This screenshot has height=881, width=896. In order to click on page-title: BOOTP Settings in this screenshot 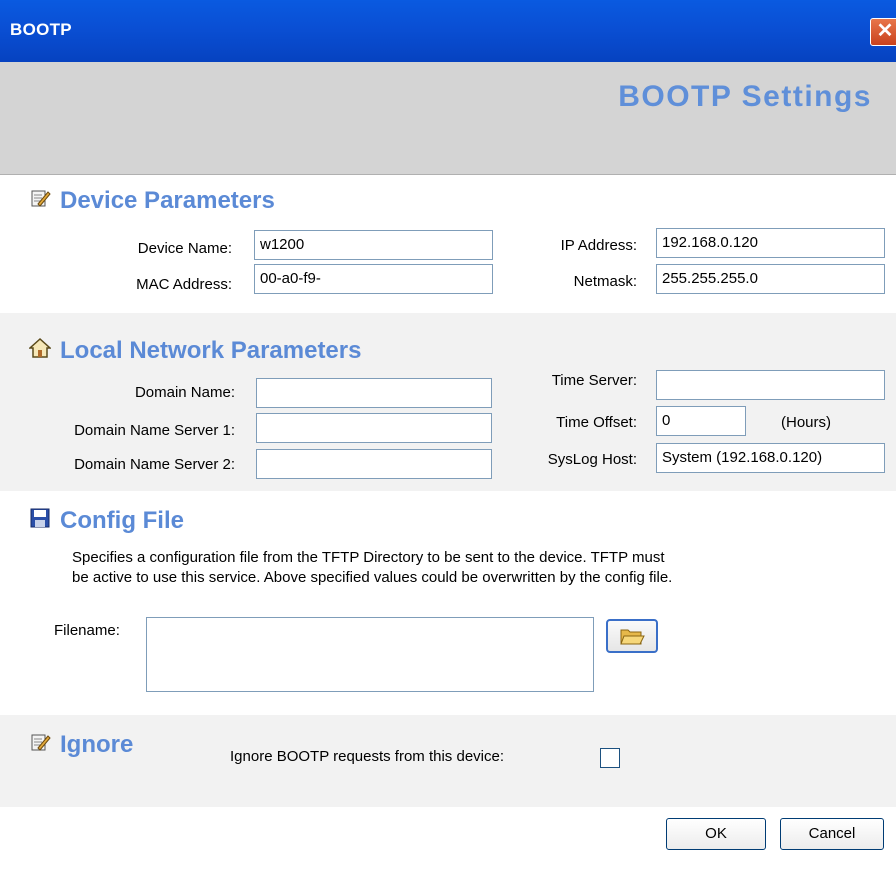, I will do `click(745, 96)`.